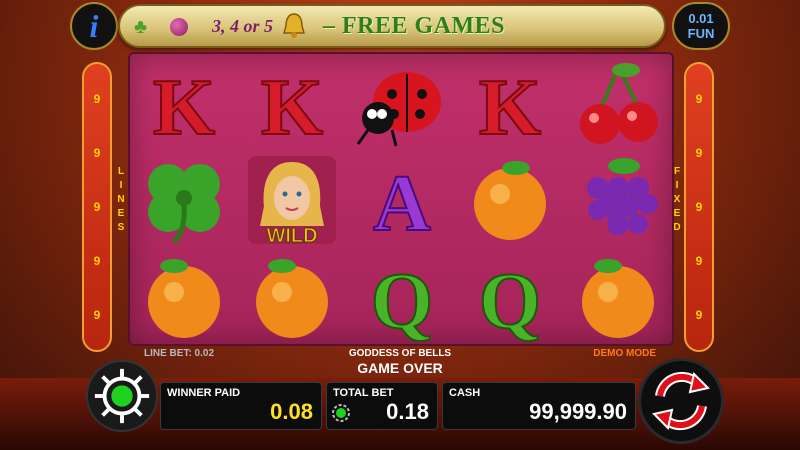  I want to click on game-name: GODDESS OF BELLS, so click(400, 353).